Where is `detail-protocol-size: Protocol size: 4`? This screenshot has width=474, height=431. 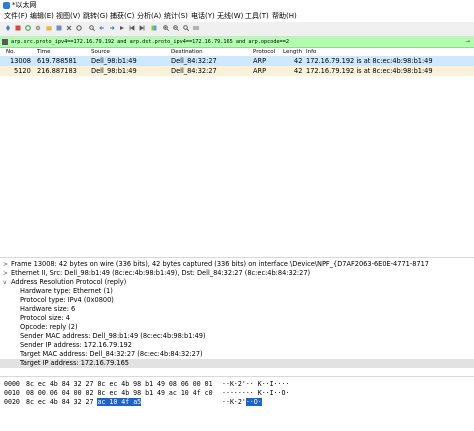 detail-protocol-size: Protocol size: 4 is located at coordinates (237, 318).